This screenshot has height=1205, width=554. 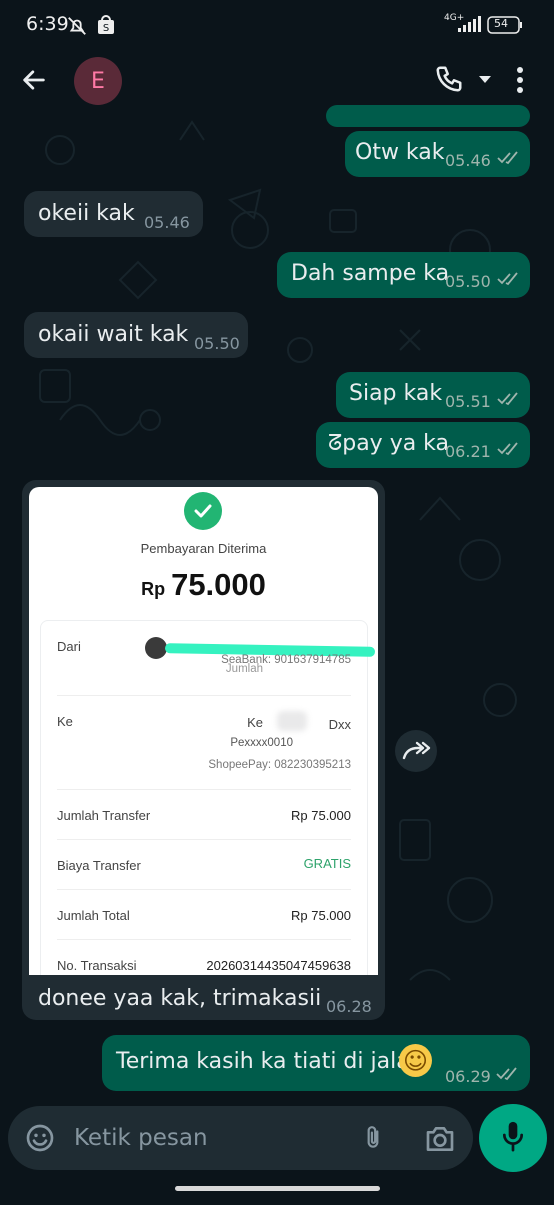 I want to click on message-composer: Ketik pesan, so click(x=240, y=1138).